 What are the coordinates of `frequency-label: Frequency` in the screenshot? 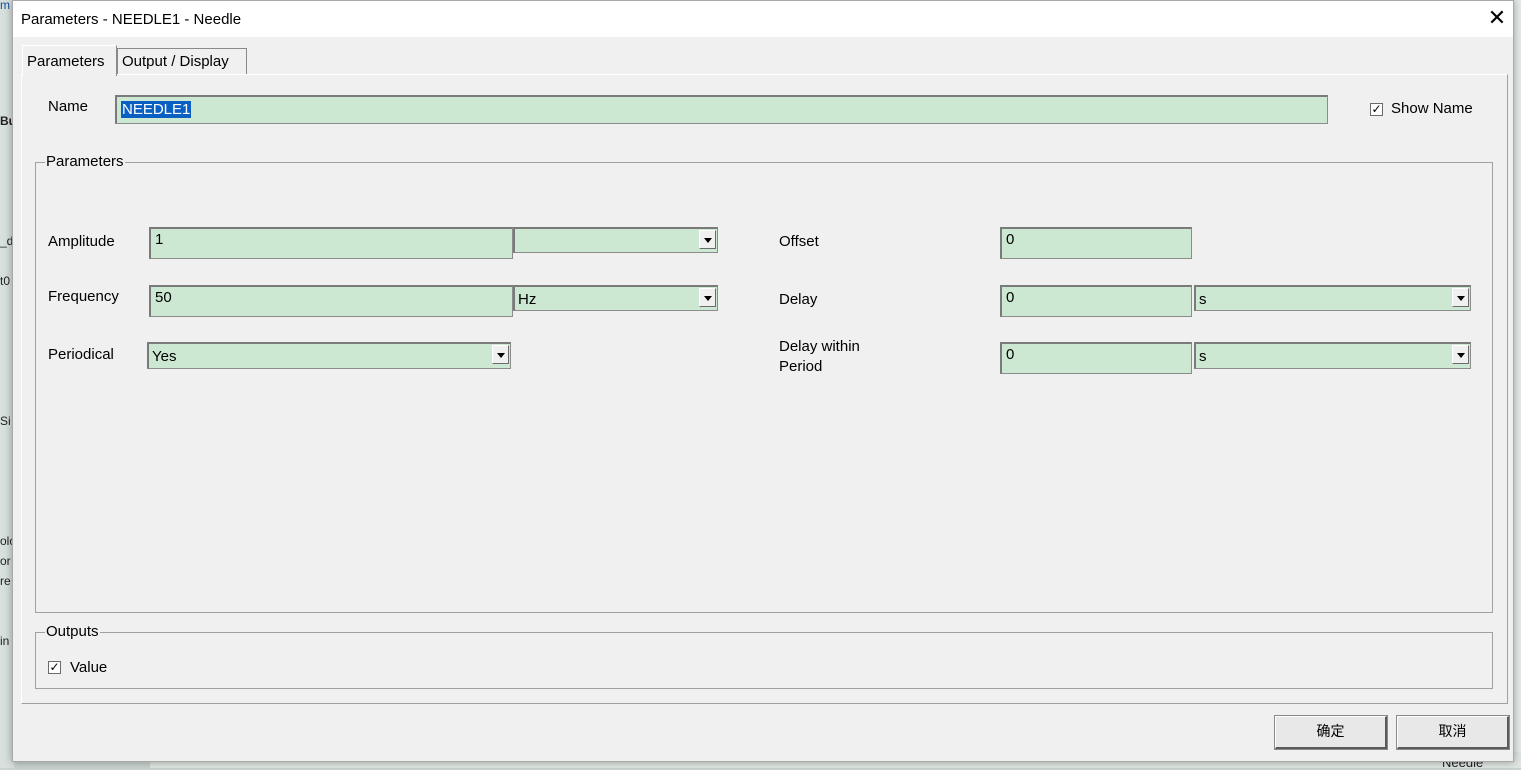 It's located at (83, 296).